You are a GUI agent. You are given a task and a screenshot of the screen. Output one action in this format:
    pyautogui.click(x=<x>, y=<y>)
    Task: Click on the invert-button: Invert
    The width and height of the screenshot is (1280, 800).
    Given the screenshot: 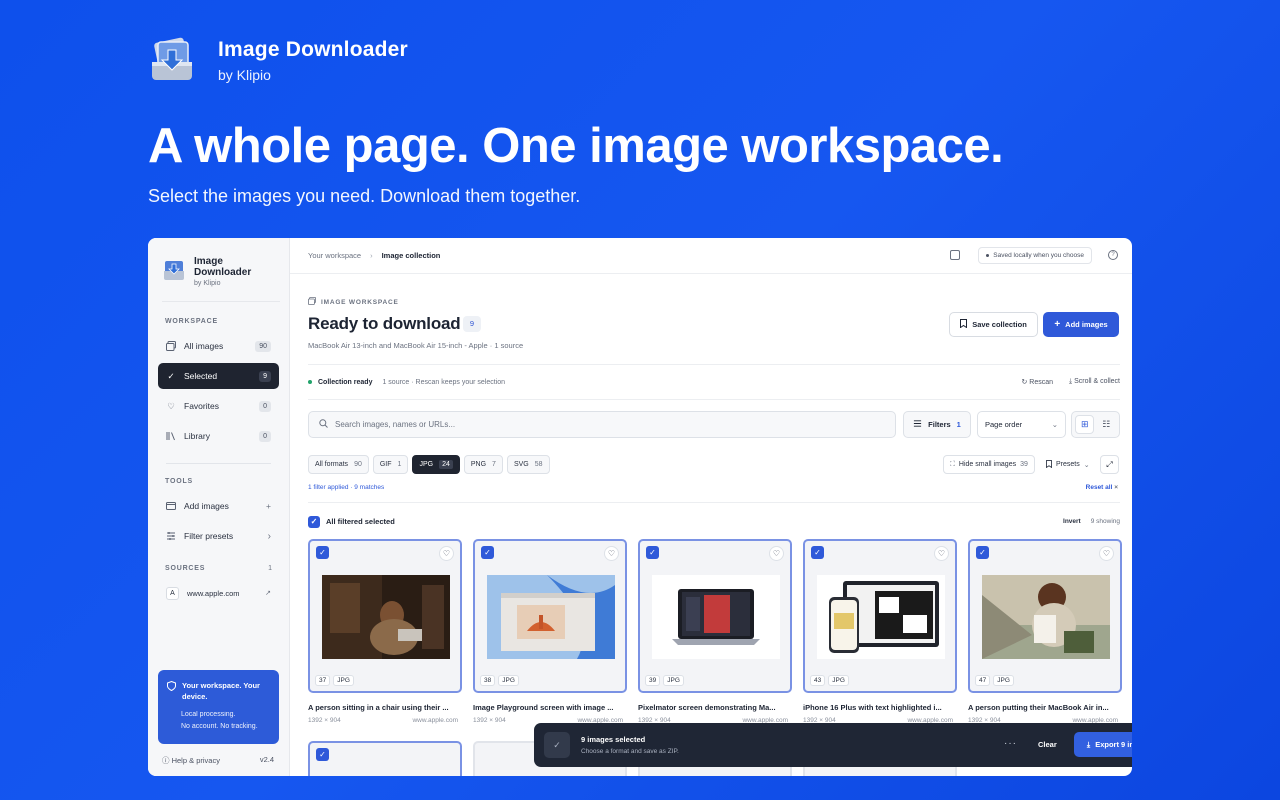 What is the action you would take?
    pyautogui.click(x=1072, y=521)
    